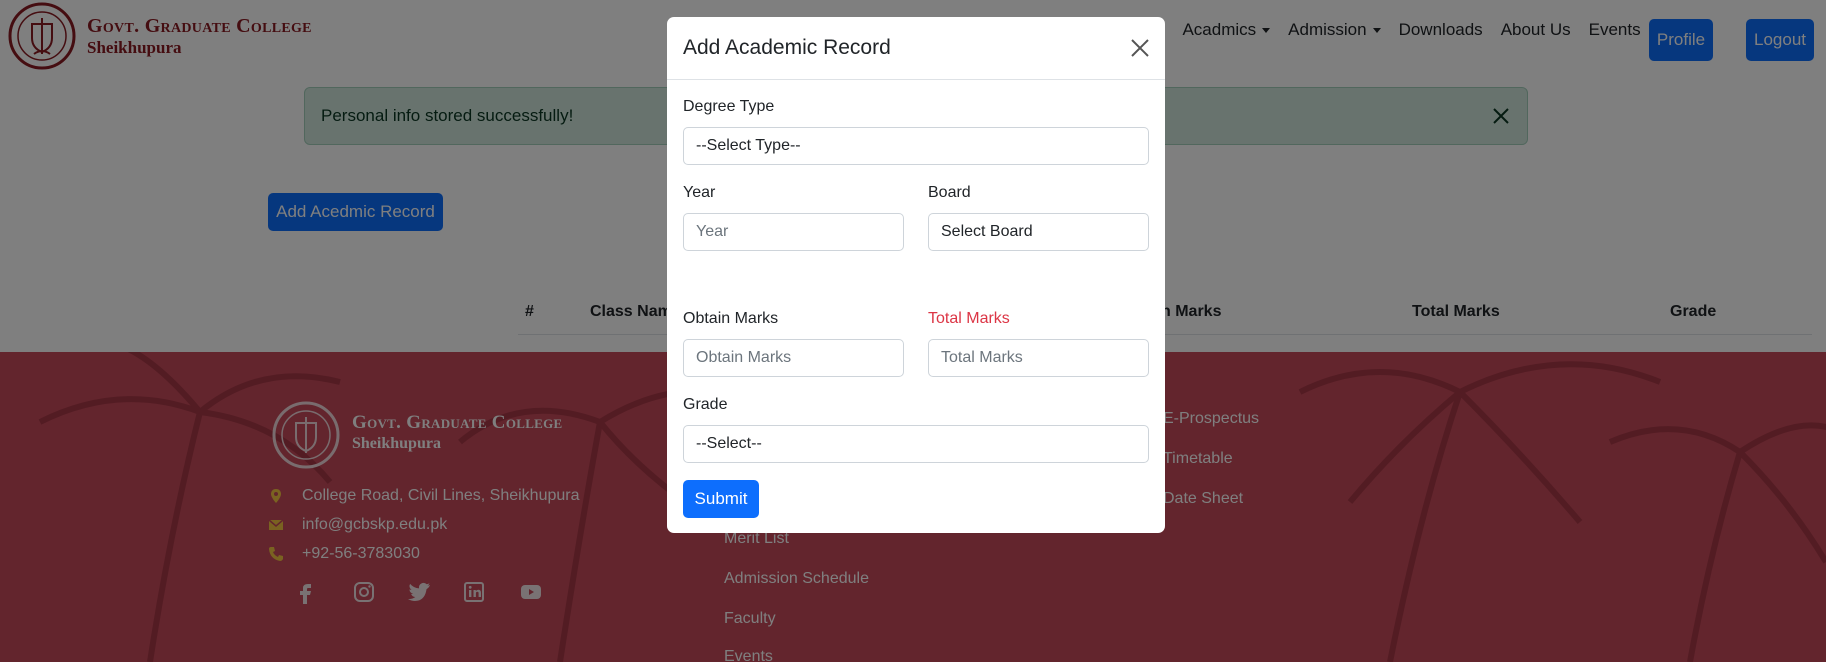  I want to click on degree-type-label: Degree Type, so click(729, 106).